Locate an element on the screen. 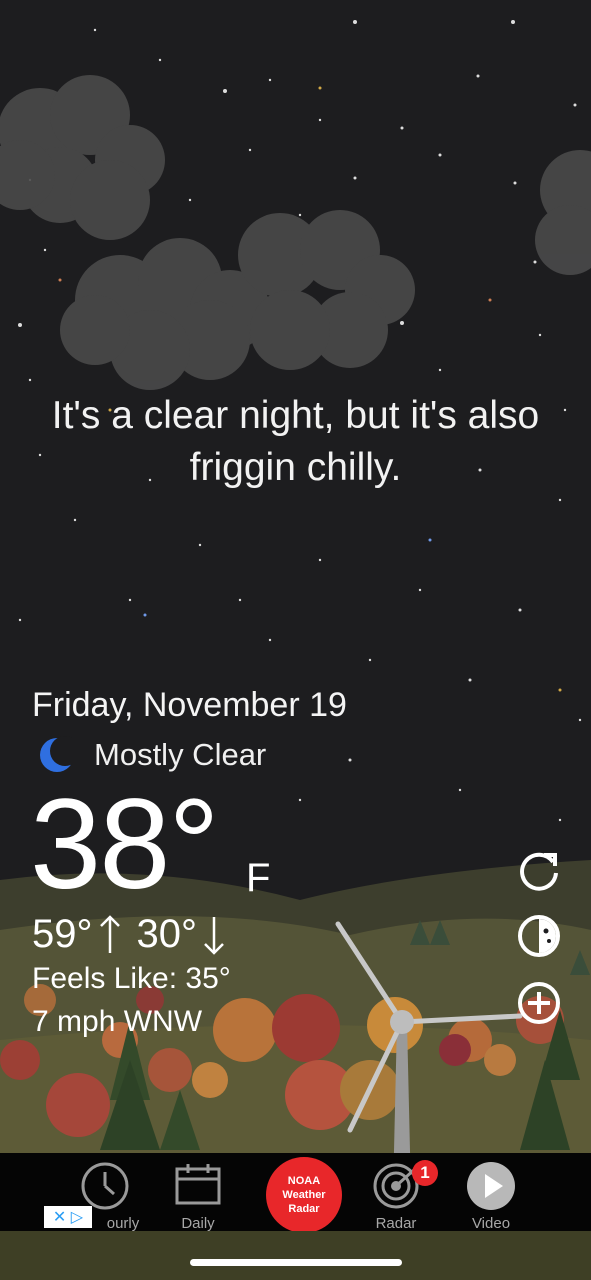 Image resolution: width=591 pixels, height=1280 pixels. bottom-ground-strip is located at coordinates (295, 1255).